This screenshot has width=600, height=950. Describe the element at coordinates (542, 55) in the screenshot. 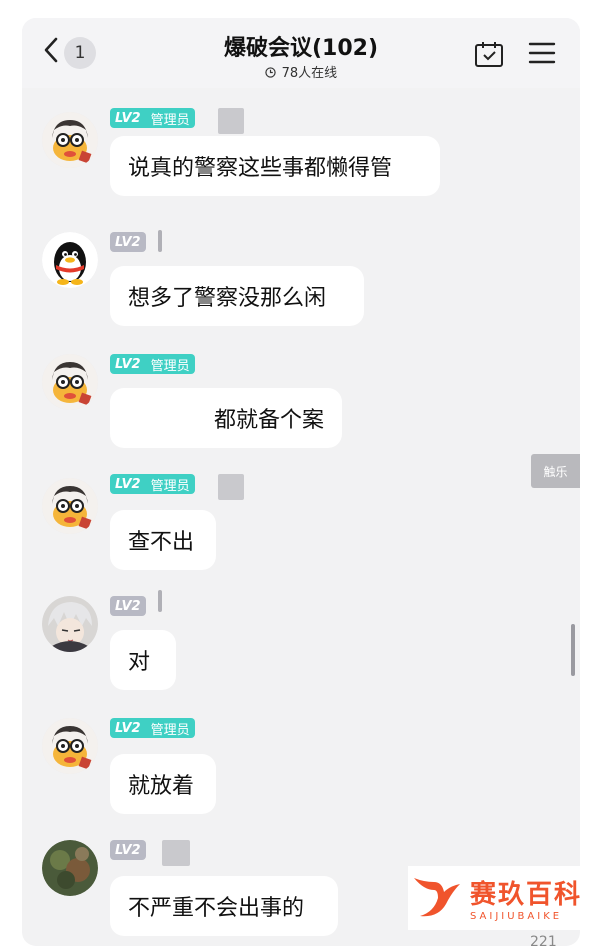

I see `hamburger-menu-icon` at that location.